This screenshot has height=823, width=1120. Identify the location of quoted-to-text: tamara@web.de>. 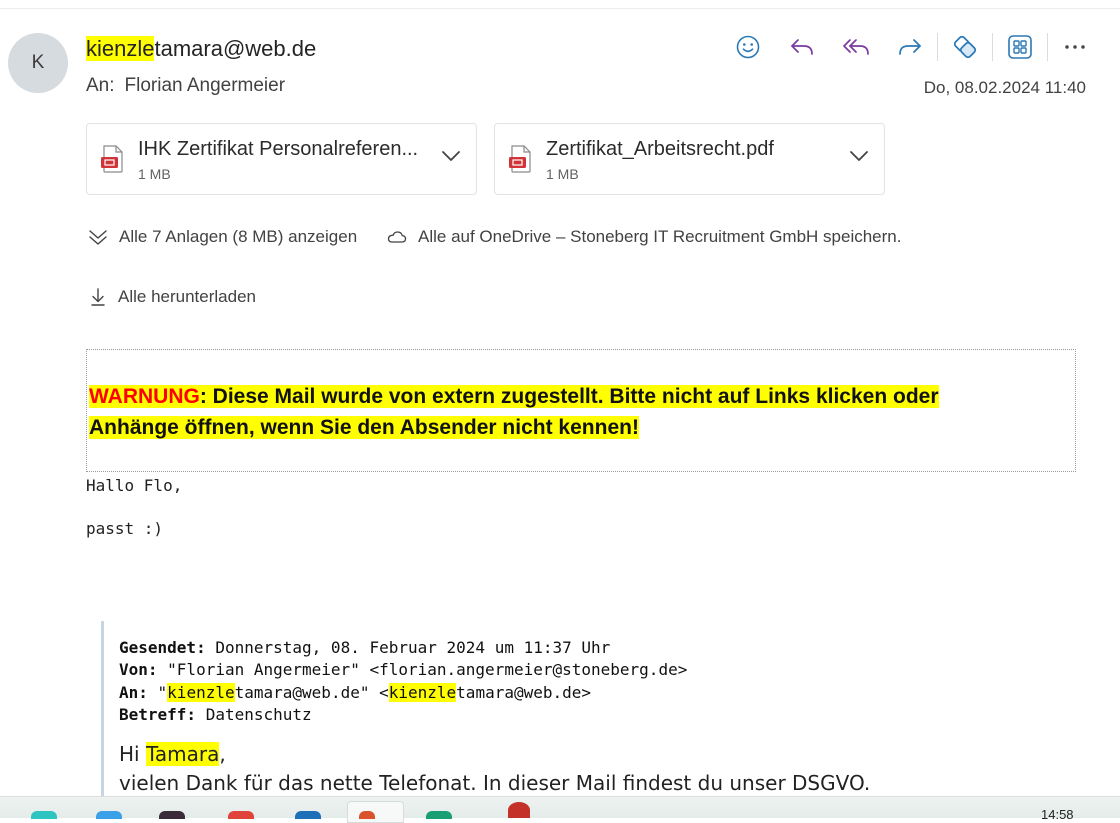
(524, 692).